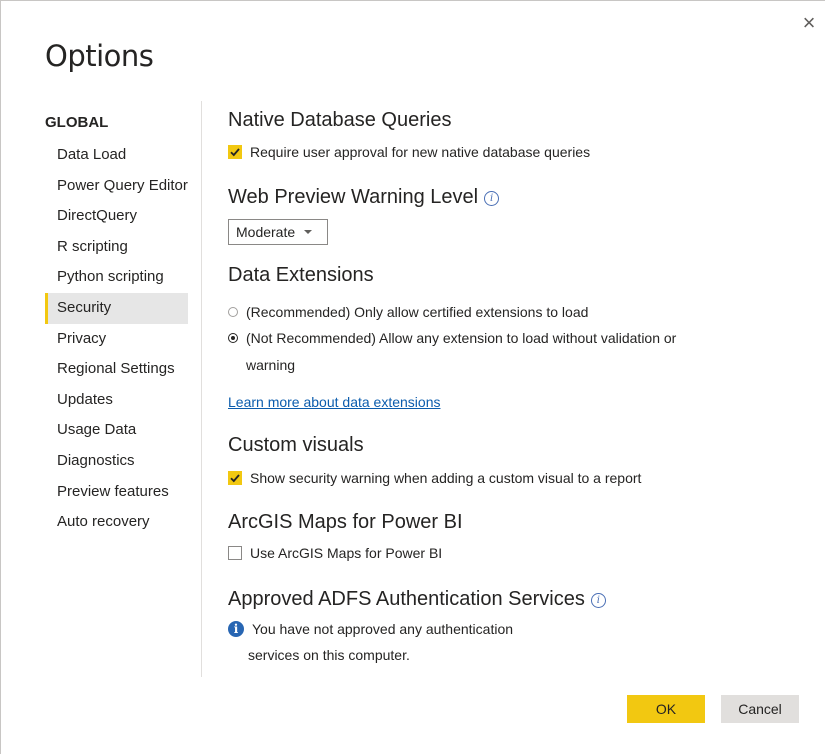 The height and width of the screenshot is (754, 825). I want to click on custom-visuals-title: Custom visuals, so click(296, 445).